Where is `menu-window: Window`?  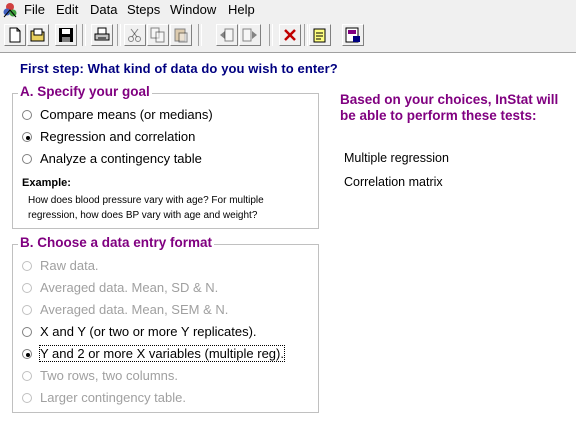
menu-window: Window is located at coordinates (193, 9).